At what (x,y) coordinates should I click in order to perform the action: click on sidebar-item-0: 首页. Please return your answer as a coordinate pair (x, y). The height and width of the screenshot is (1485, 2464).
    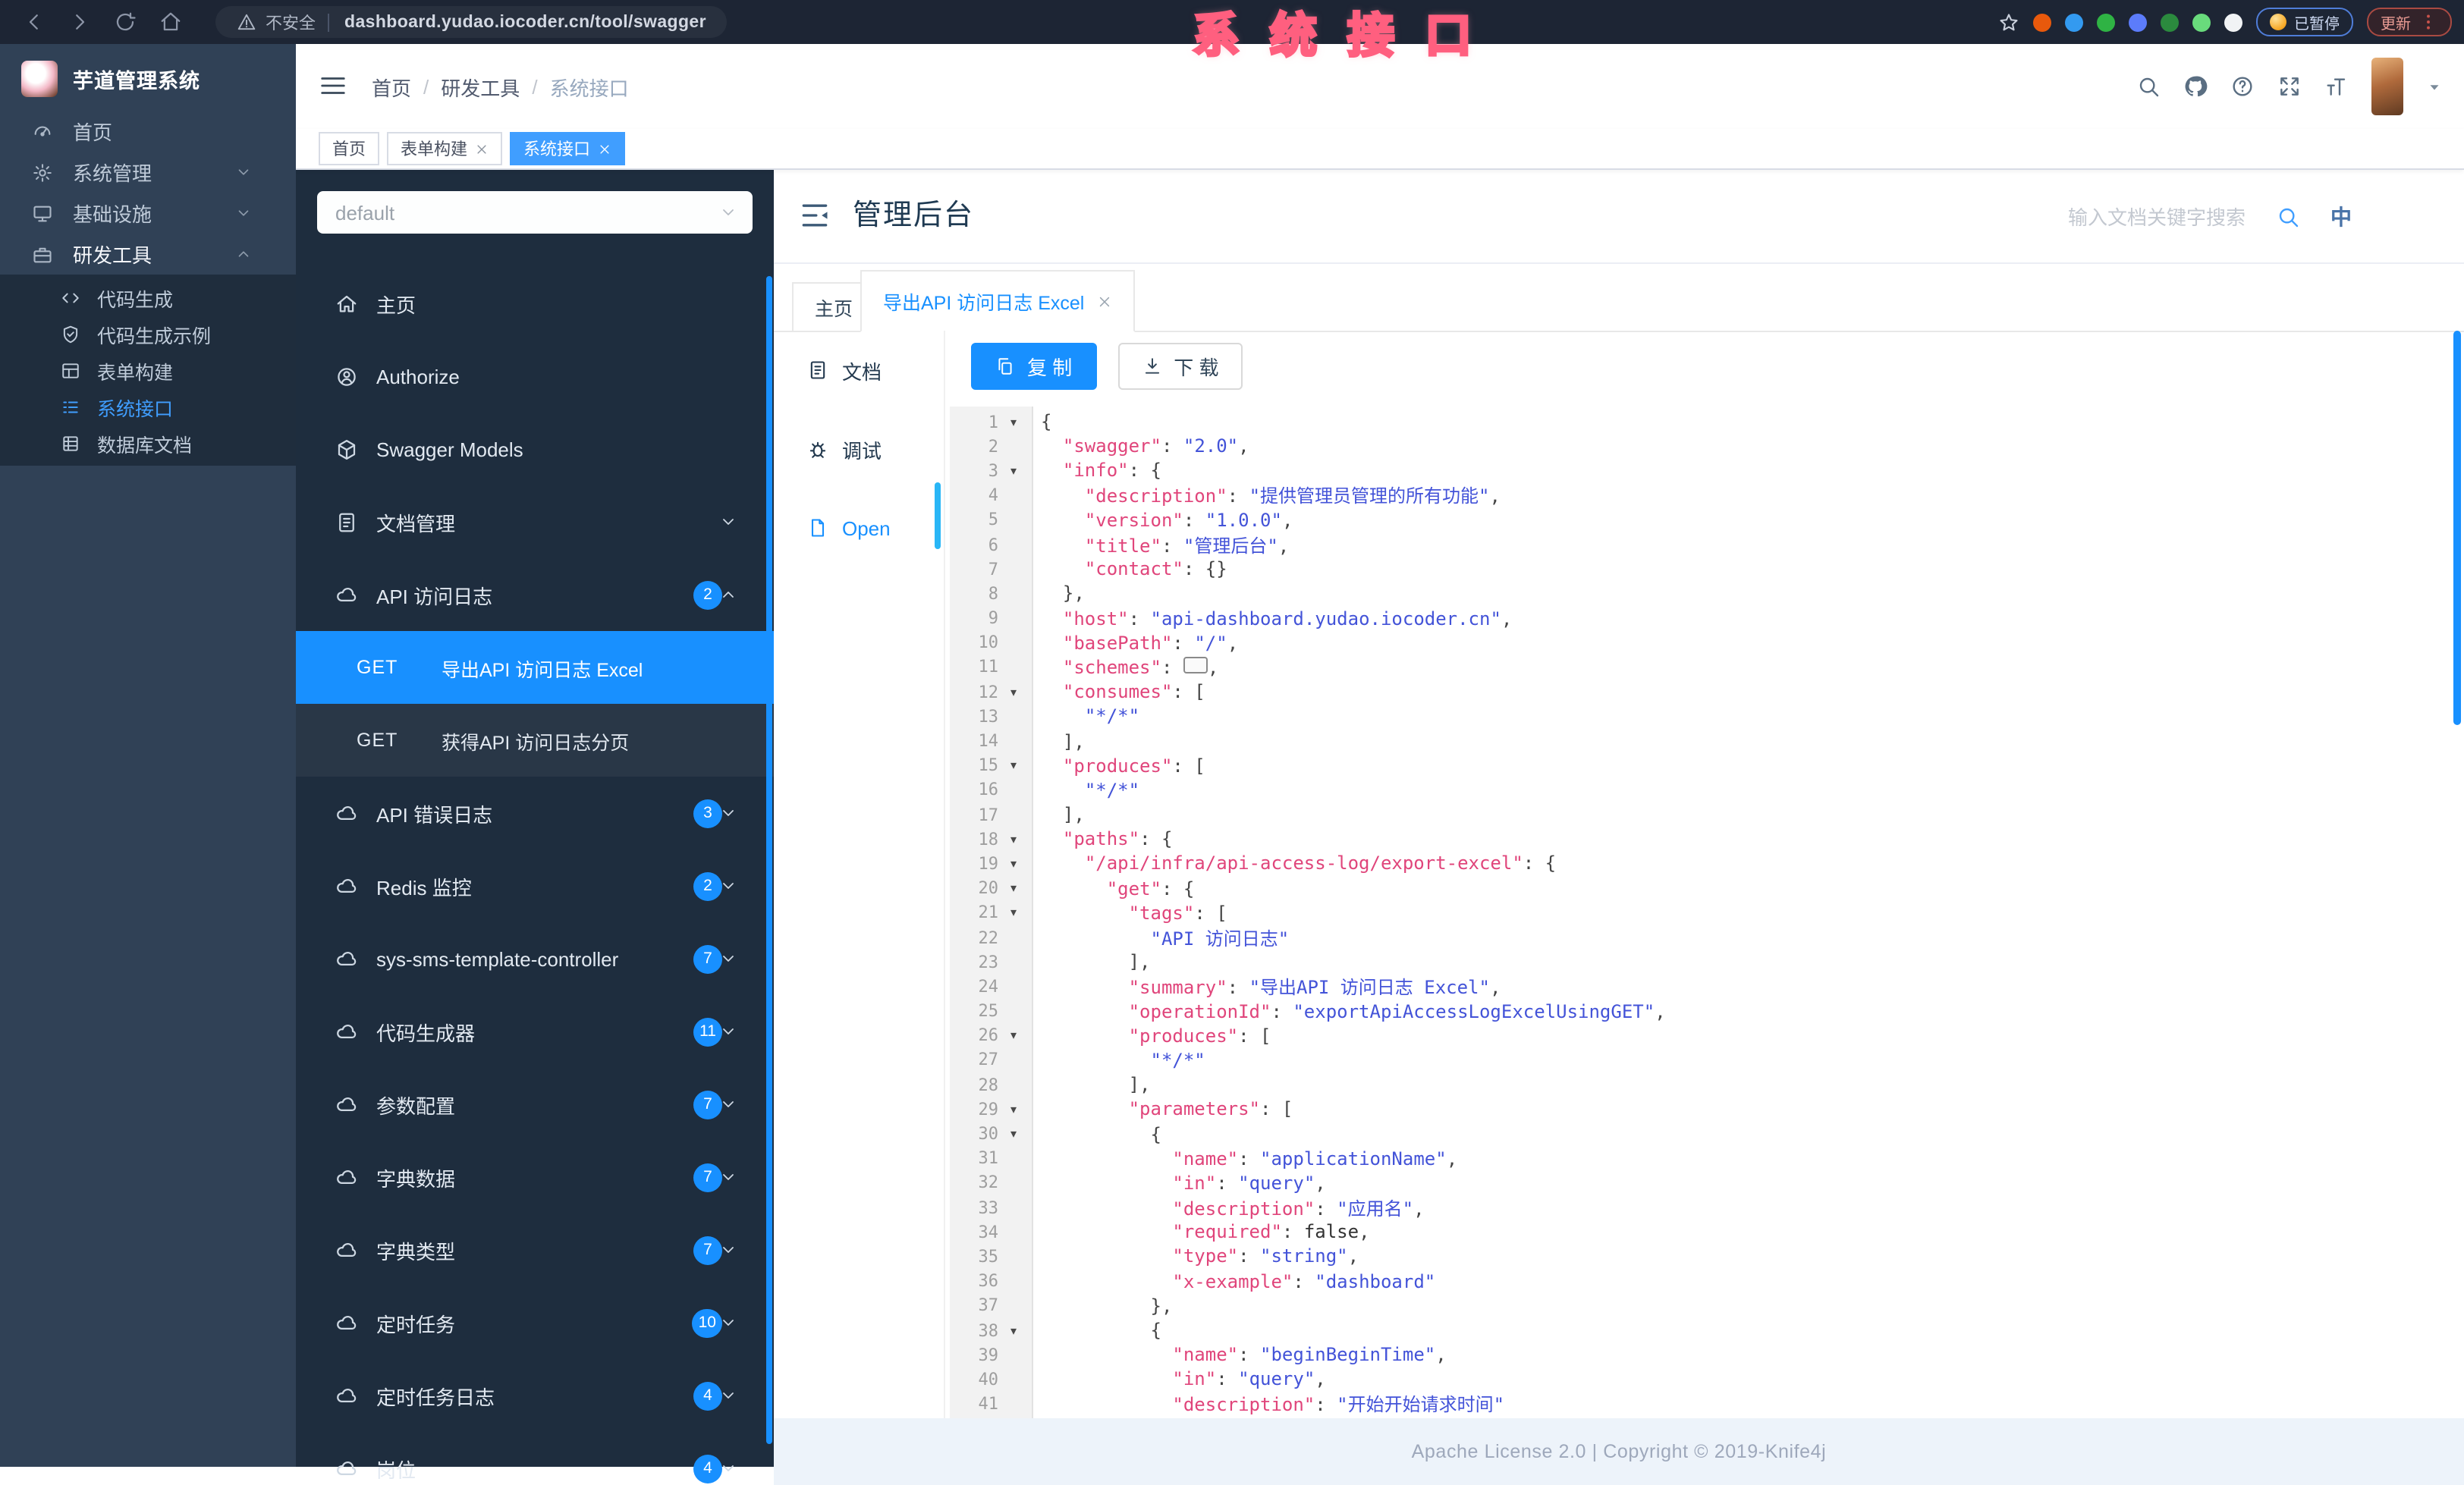
    Looking at the image, I should click on (148, 131).